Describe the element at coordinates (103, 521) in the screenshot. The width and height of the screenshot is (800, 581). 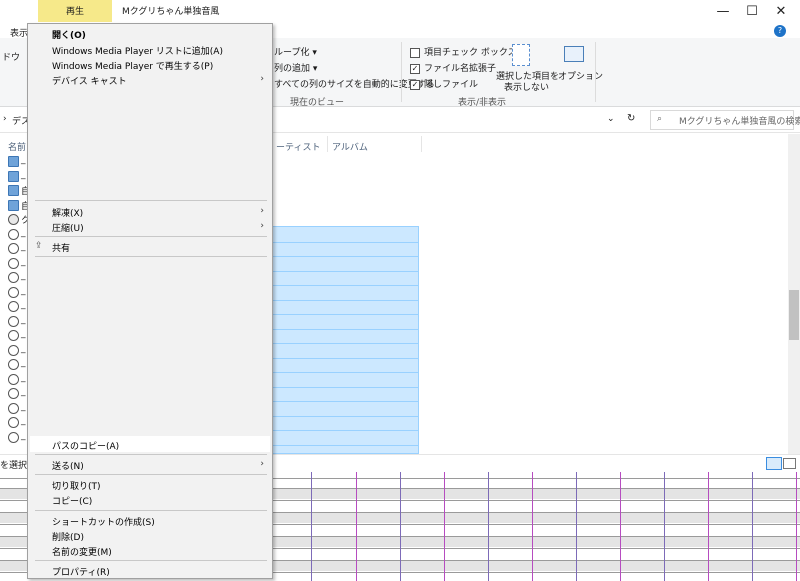
I see `menu-item-create-shortcut: ショートカットの作成(S)` at that location.